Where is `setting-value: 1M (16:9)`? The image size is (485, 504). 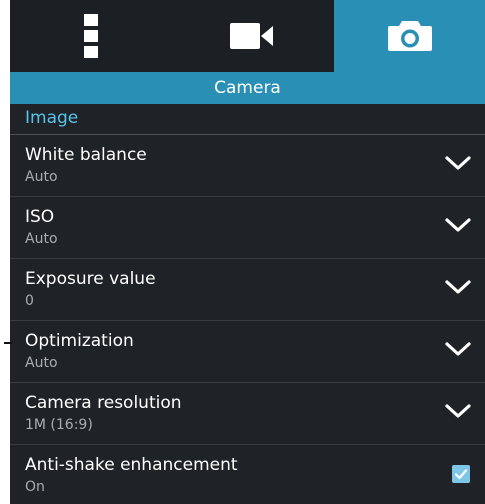 setting-value: 1M (16:9) is located at coordinates (59, 425).